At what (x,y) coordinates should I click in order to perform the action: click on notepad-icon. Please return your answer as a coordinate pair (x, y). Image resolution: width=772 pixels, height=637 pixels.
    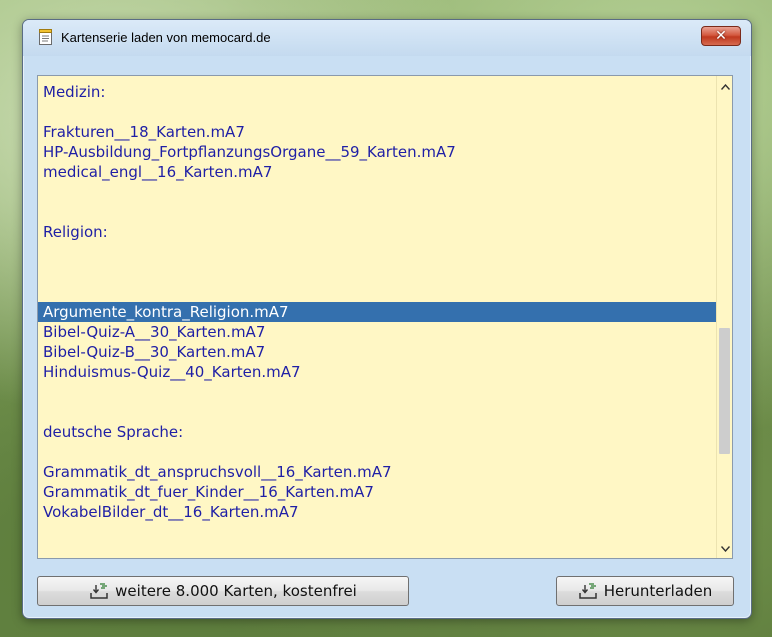
    Looking at the image, I should click on (46, 37).